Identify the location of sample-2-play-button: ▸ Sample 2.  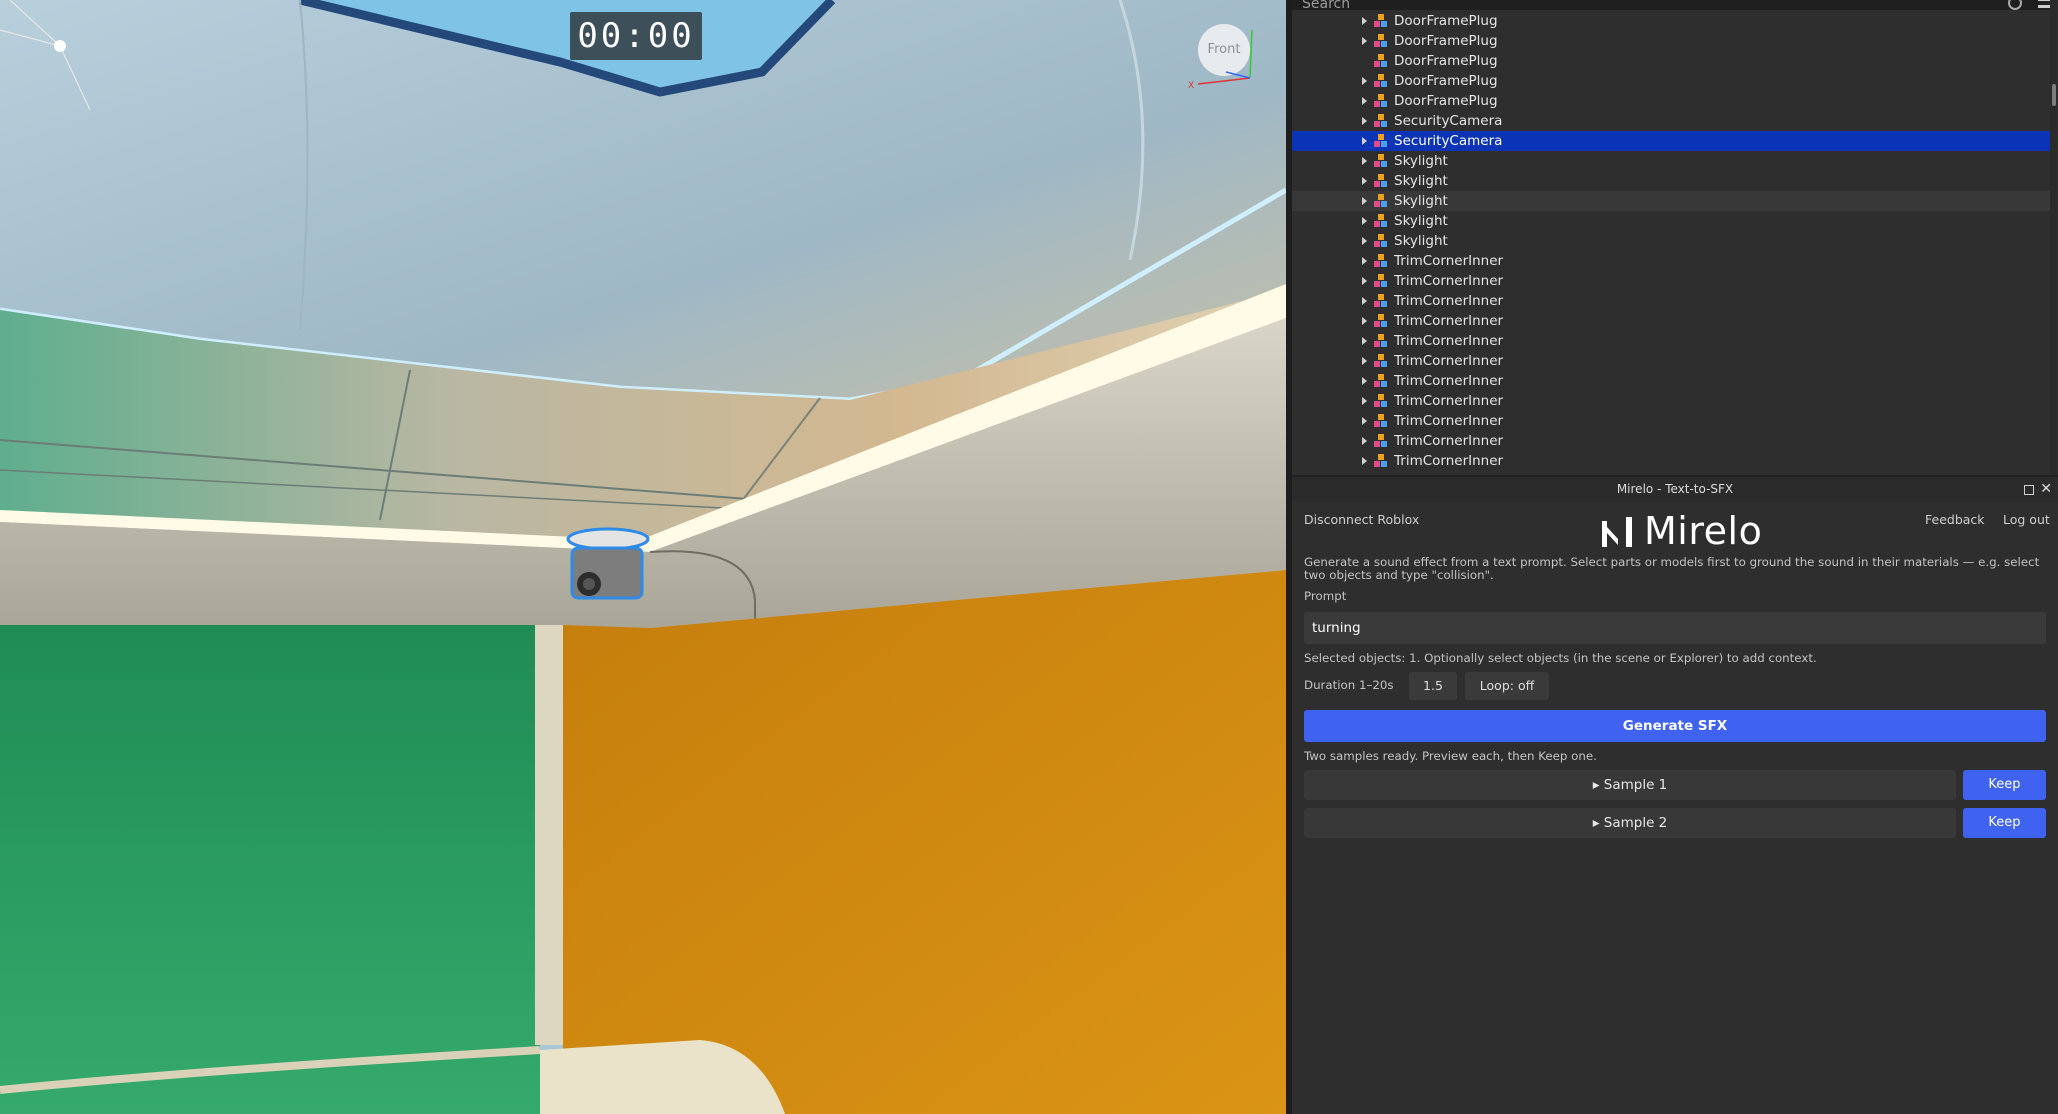
(1630, 823).